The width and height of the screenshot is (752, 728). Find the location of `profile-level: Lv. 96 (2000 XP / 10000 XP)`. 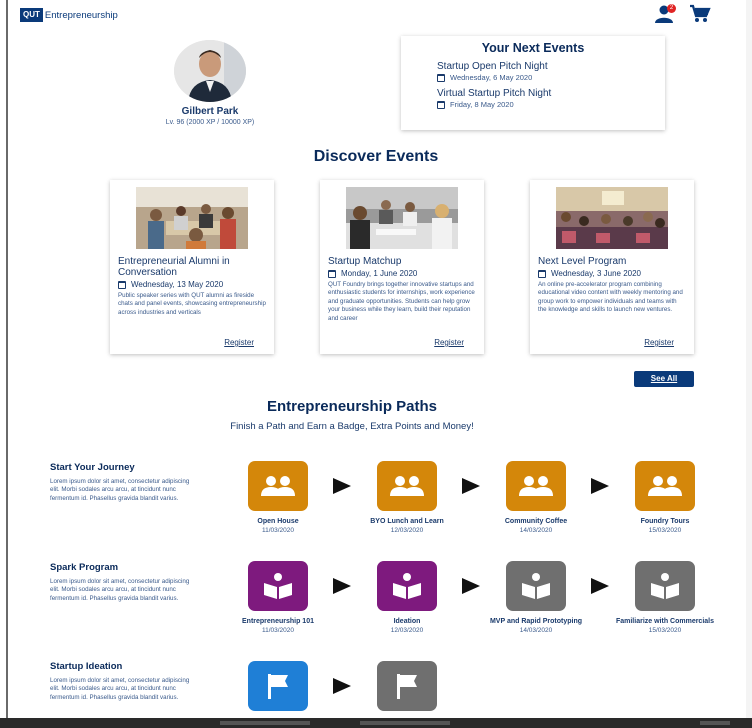

profile-level: Lv. 96 (2000 XP / 10000 XP) is located at coordinates (210, 122).